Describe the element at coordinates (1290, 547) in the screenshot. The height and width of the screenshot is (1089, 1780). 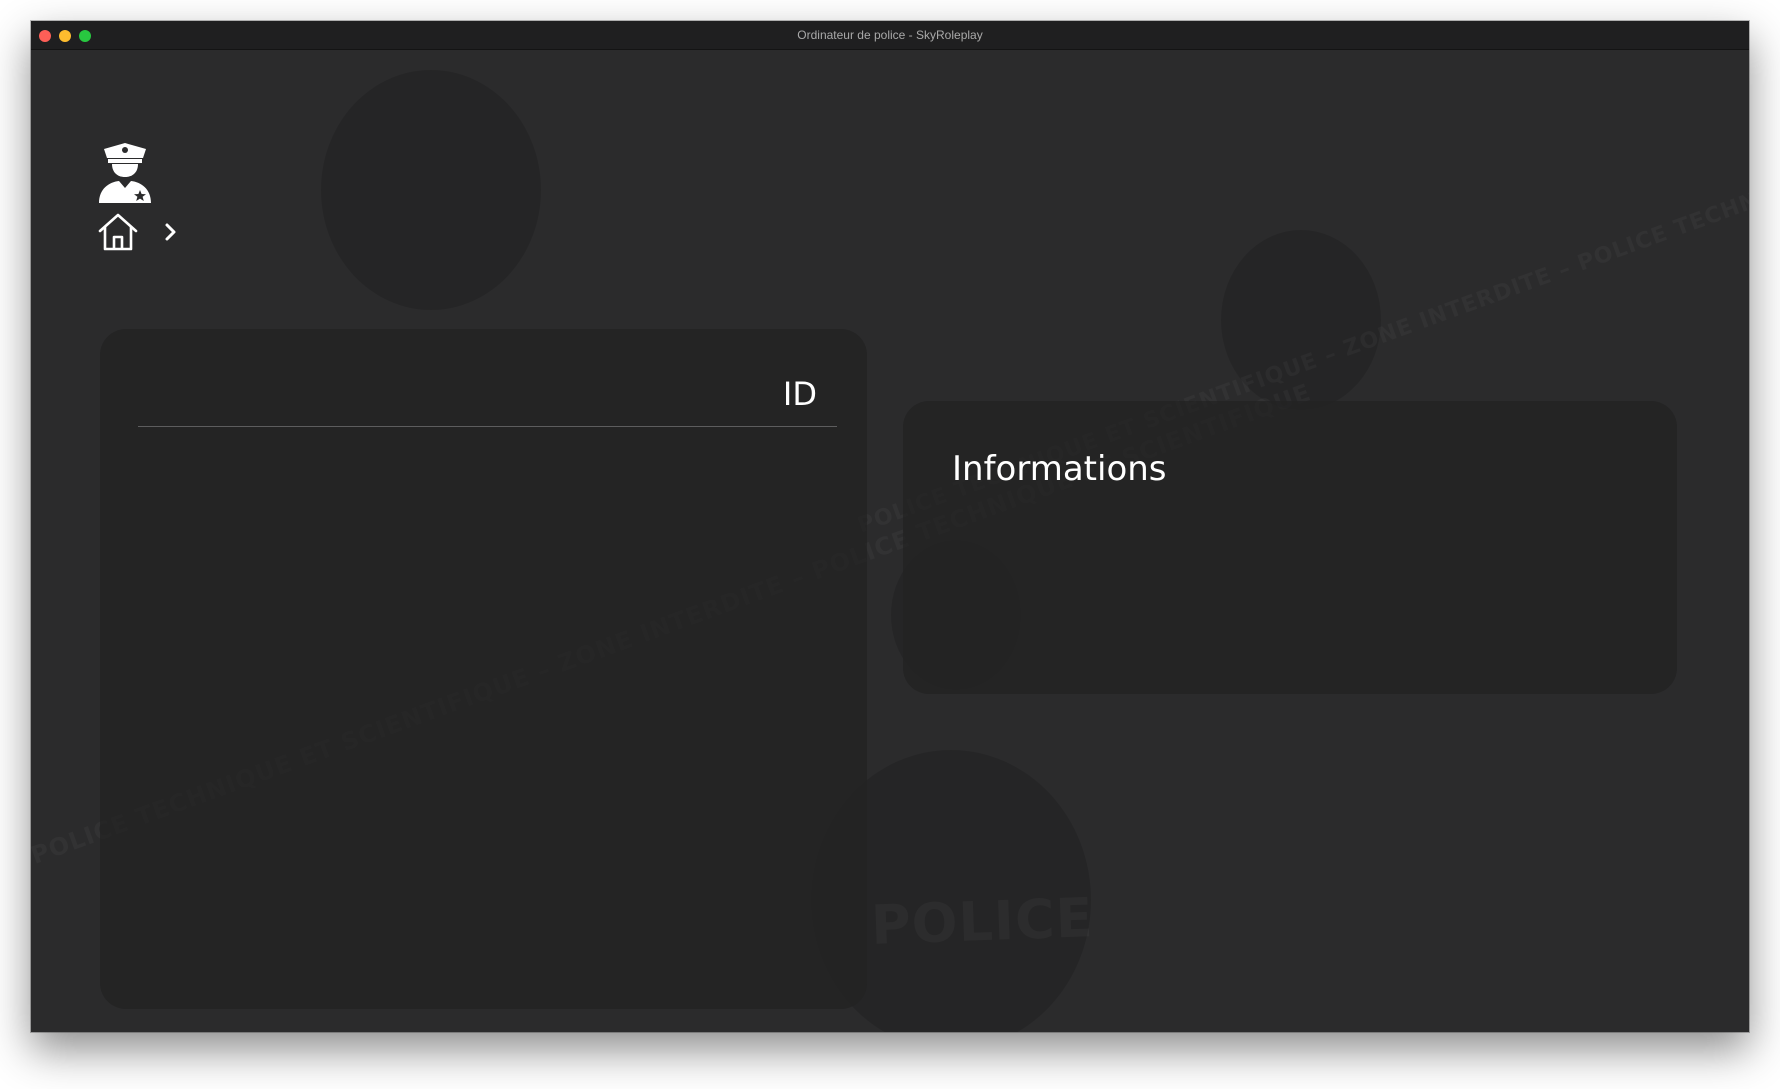
I see `informations-panel: Informations` at that location.